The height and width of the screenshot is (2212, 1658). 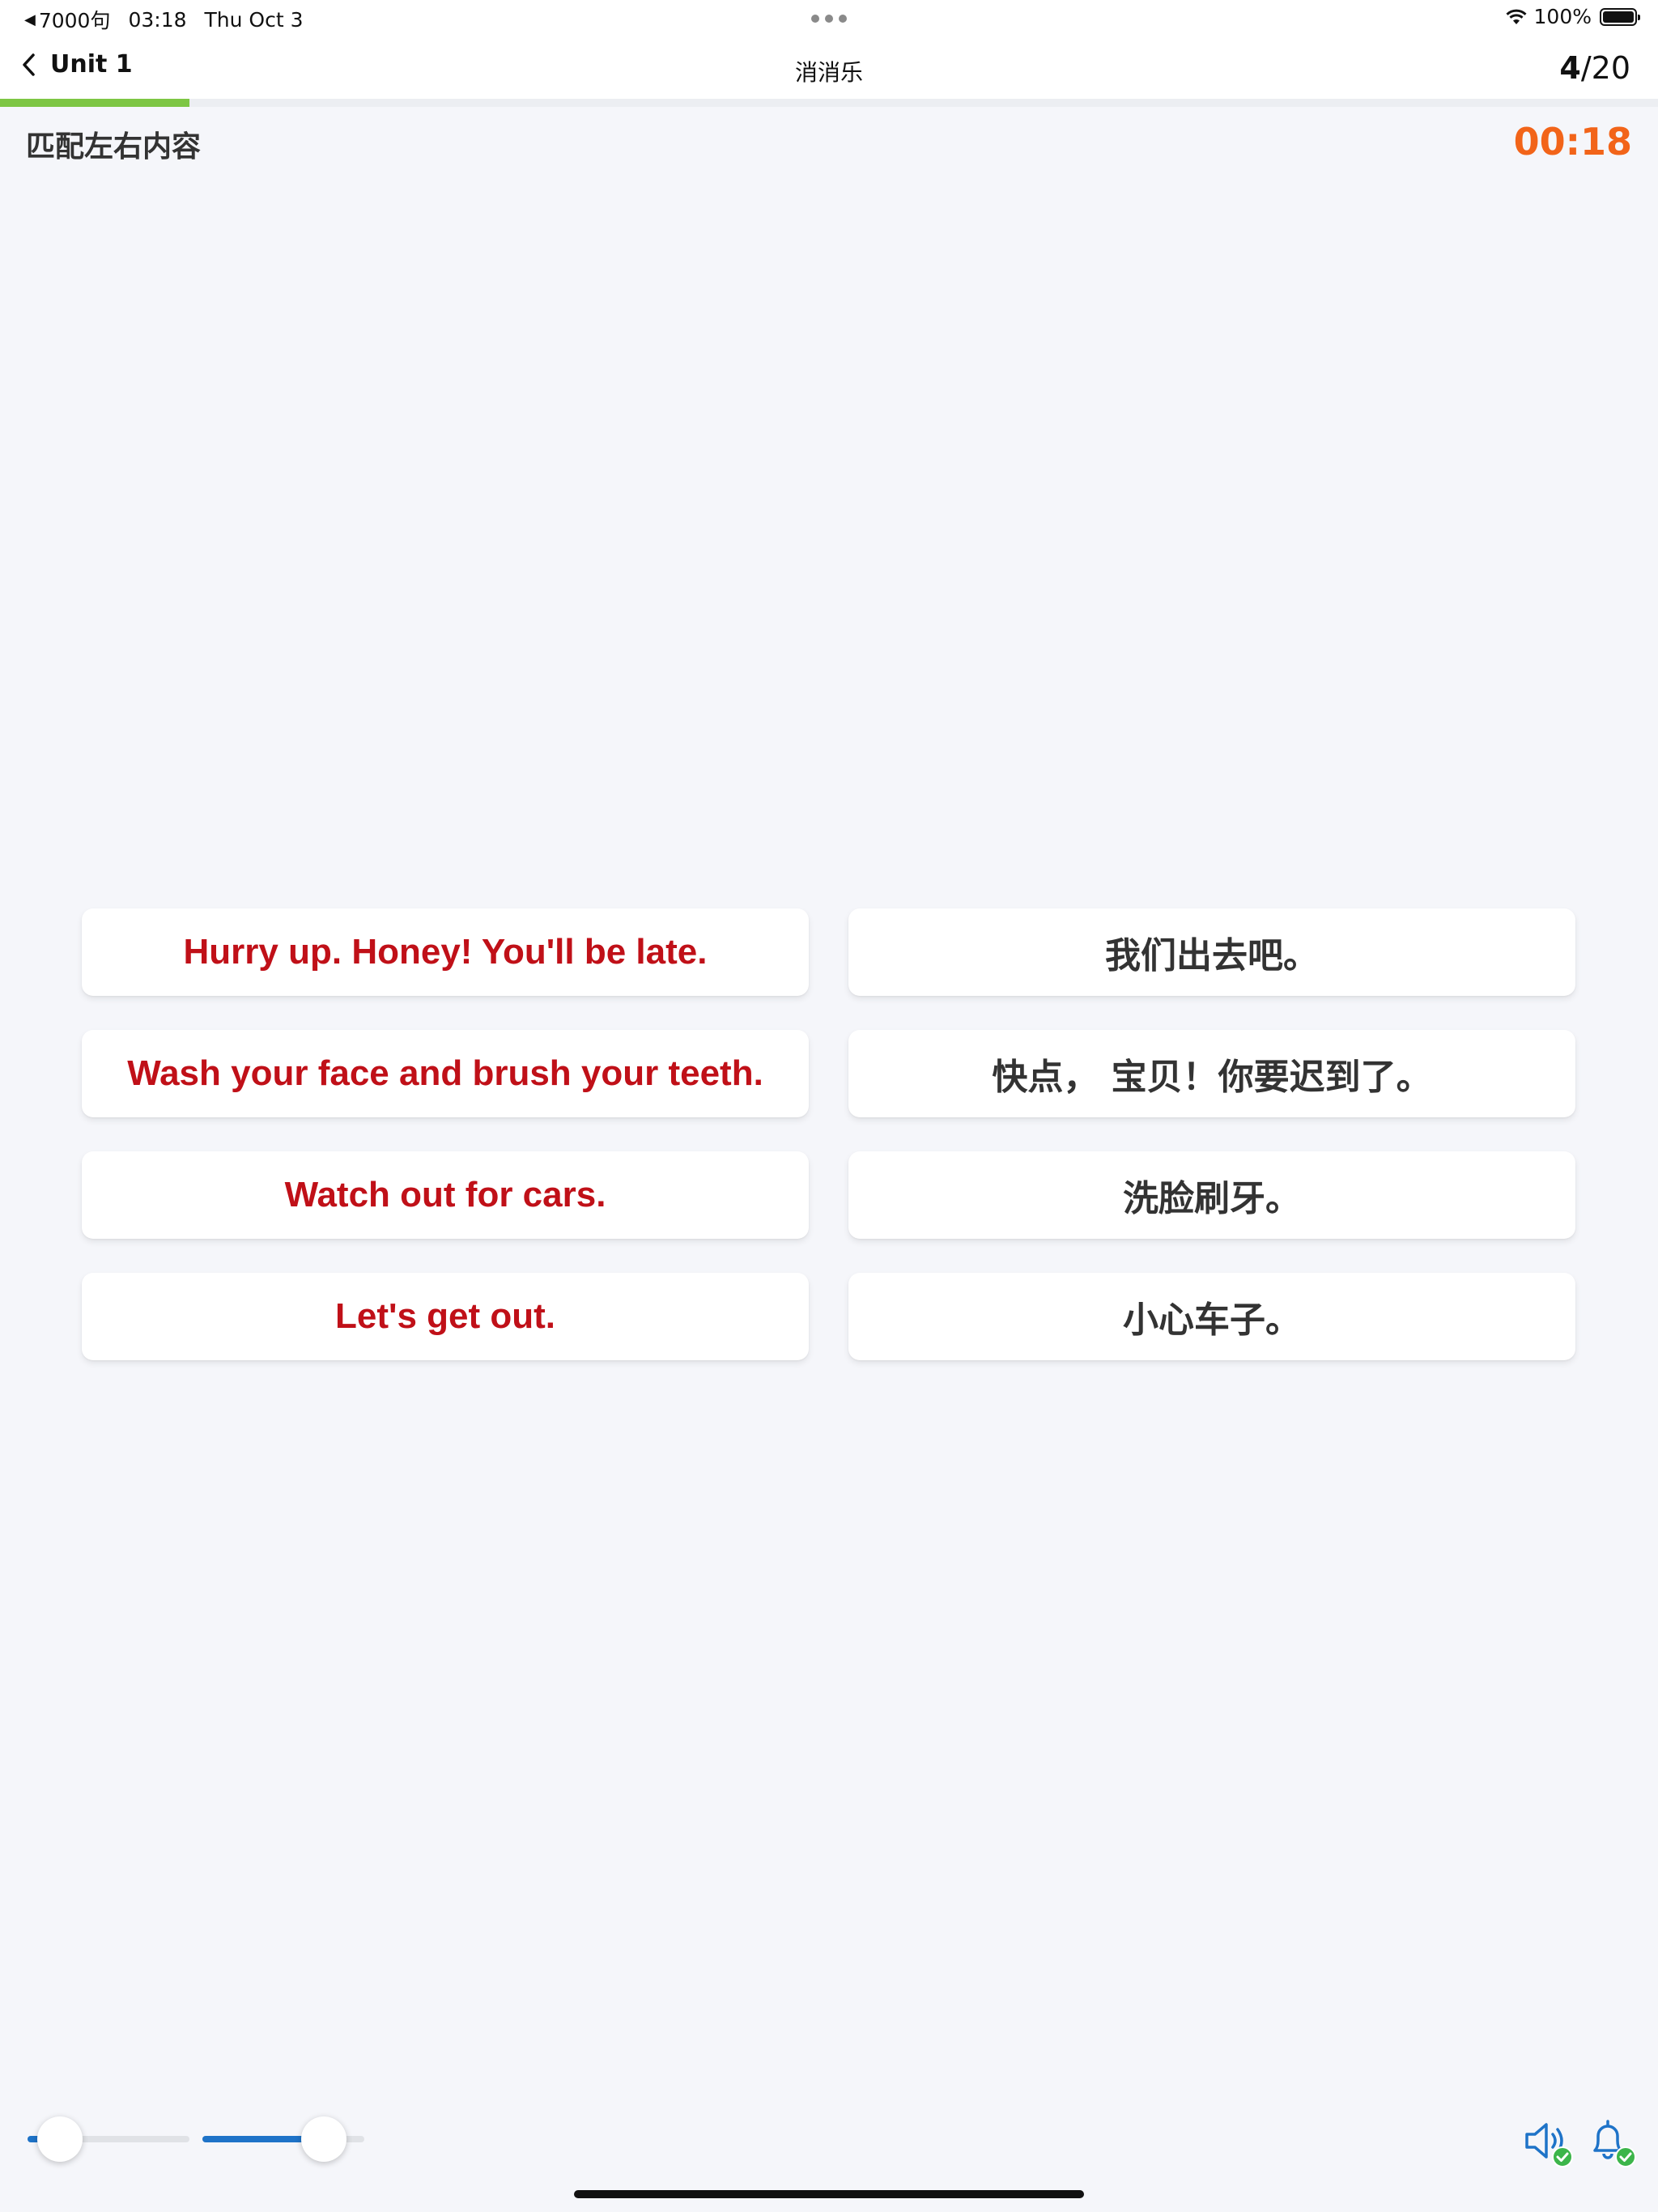 What do you see at coordinates (1562, 16) in the screenshot?
I see `battery-percent: 100%` at bounding box center [1562, 16].